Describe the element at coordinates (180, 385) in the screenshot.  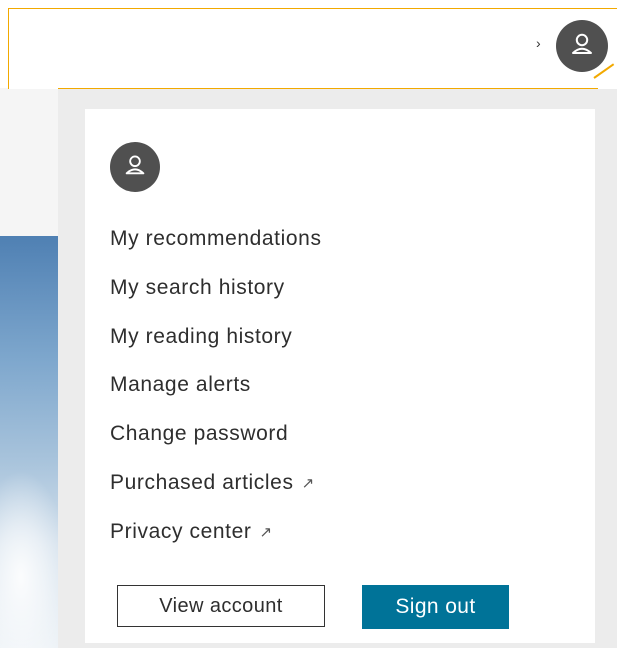
I see `menu-item-label: Manage alerts` at that location.